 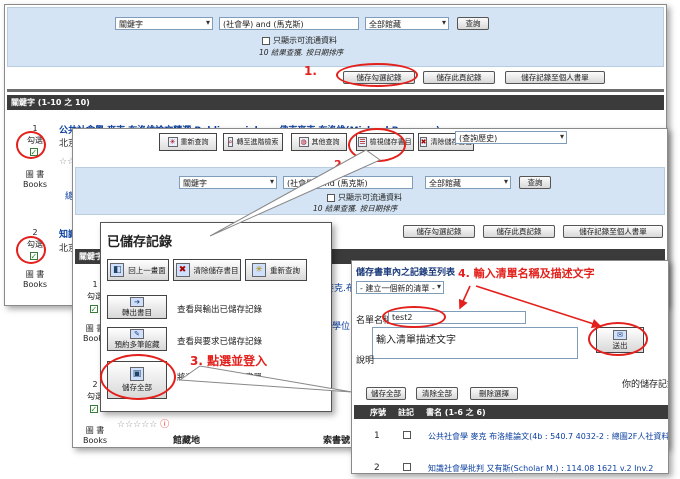 I want to click on highlight-submit, so click(x=618, y=339).